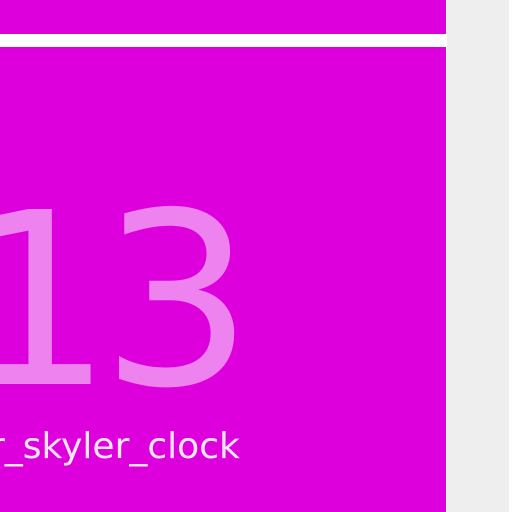 The height and width of the screenshot is (512, 512). What do you see at coordinates (120, 446) in the screenshot?
I see `clock-widget-label: r_skyler_clock` at bounding box center [120, 446].